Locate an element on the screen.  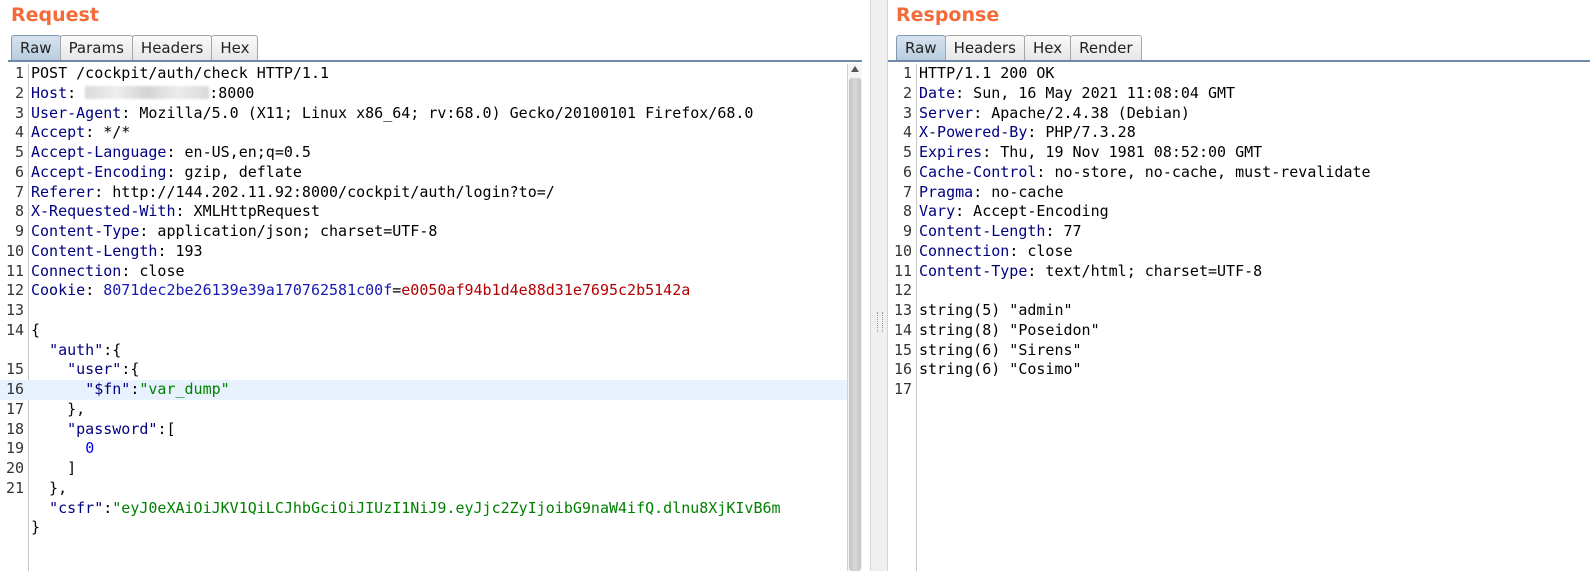
request-code-line: 15 "user":{ is located at coordinates (424, 370).